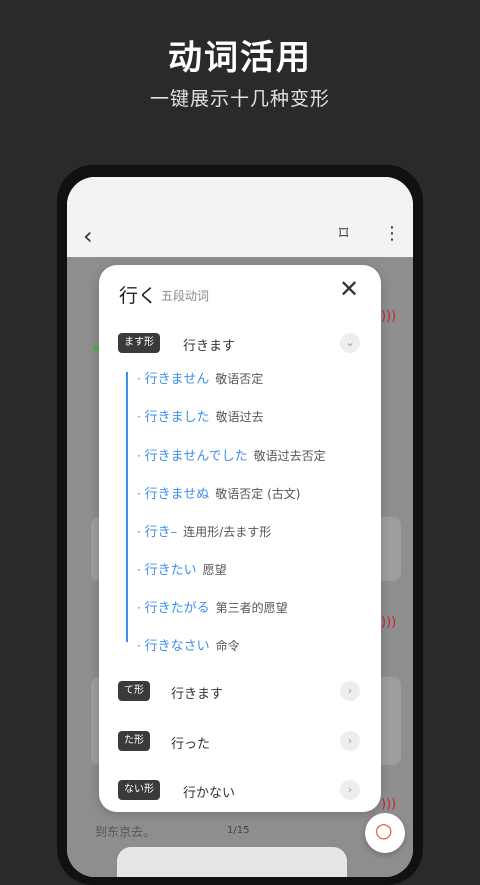  I want to click on promo-subtitle: 一键展示十几种变形, so click(239, 99).